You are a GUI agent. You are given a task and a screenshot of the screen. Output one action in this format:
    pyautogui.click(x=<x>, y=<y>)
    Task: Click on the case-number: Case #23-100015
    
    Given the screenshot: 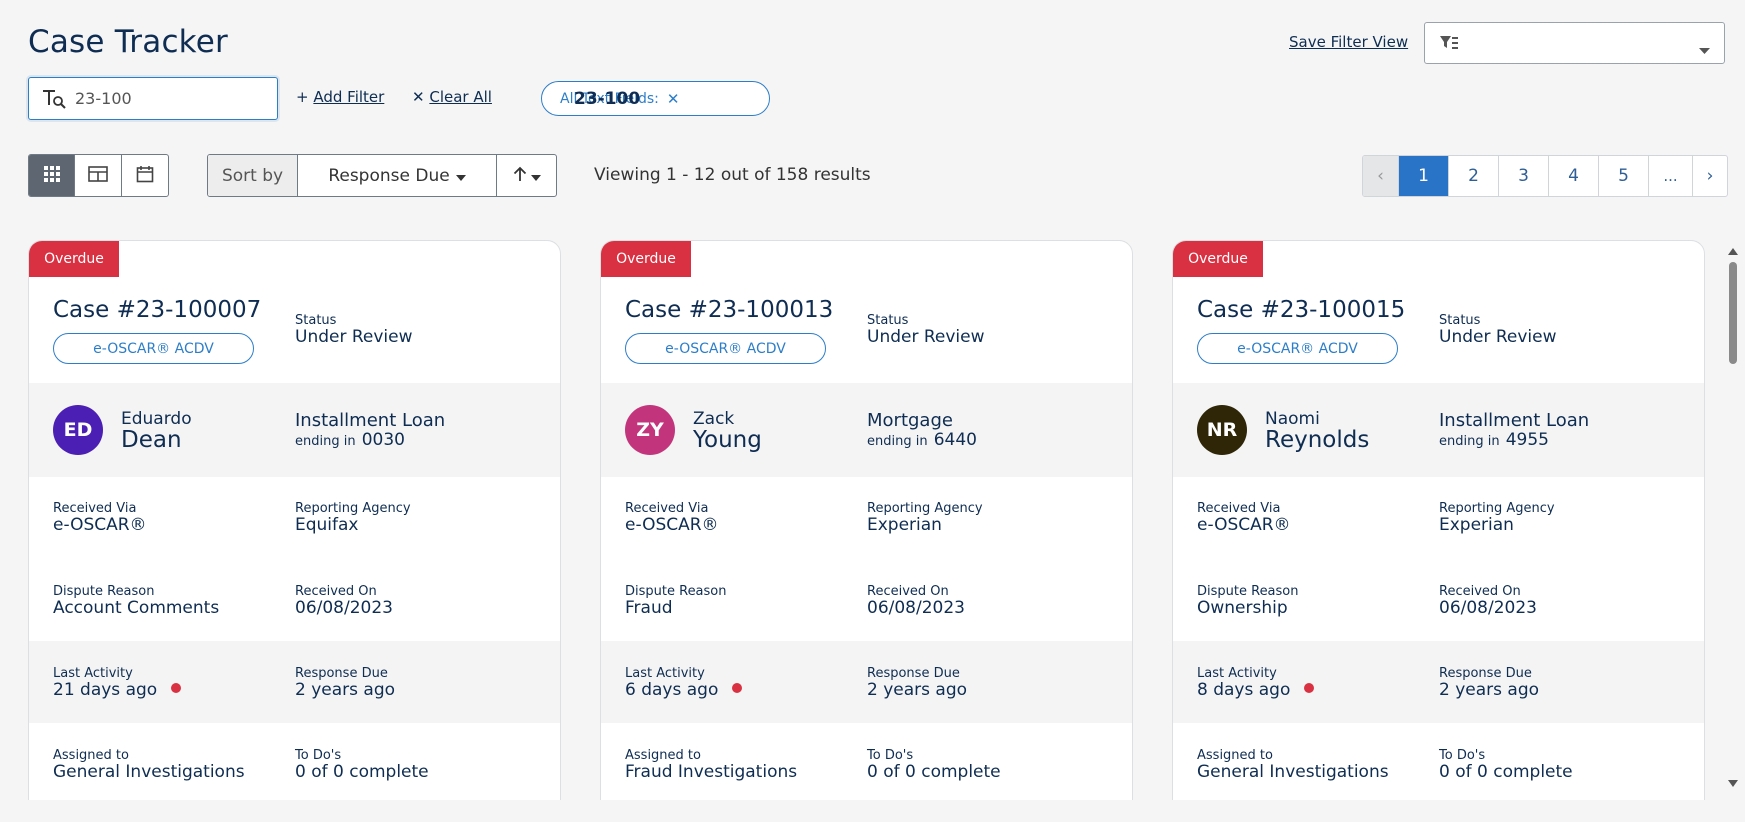 What is the action you would take?
    pyautogui.click(x=1301, y=310)
    